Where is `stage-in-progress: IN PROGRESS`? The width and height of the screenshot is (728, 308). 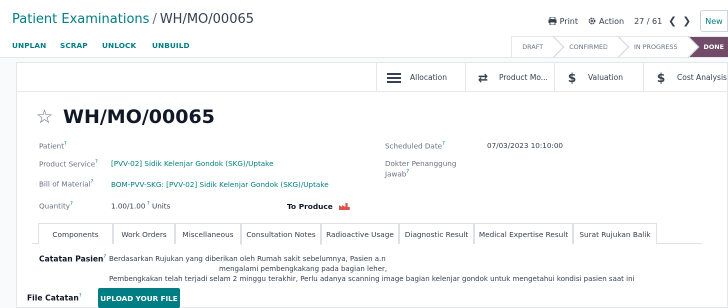
stage-in-progress: IN PROGRESS is located at coordinates (654, 47).